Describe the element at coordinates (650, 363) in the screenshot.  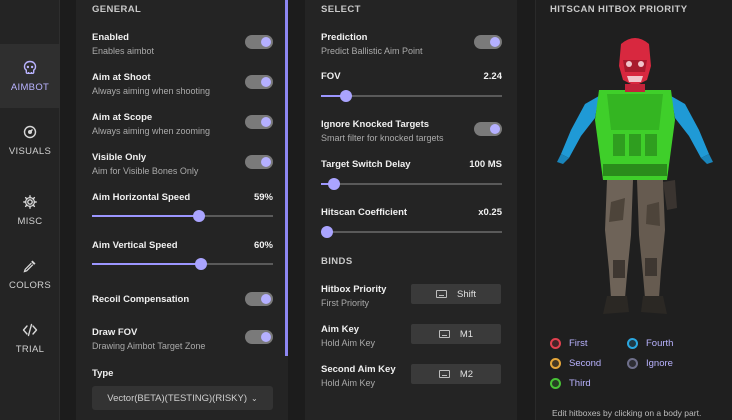
I see `legend-ignore: Ignore` at that location.